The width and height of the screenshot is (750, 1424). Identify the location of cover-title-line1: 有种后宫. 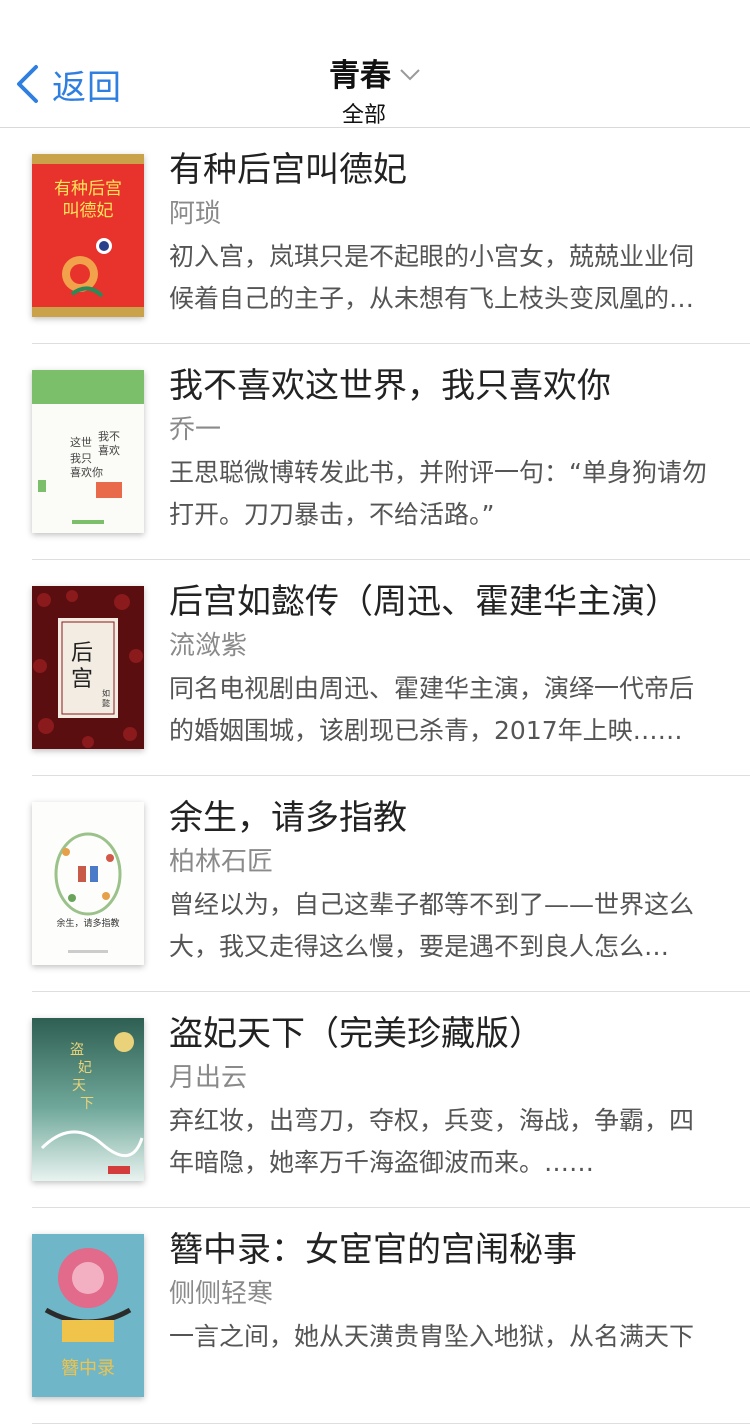
(88, 189).